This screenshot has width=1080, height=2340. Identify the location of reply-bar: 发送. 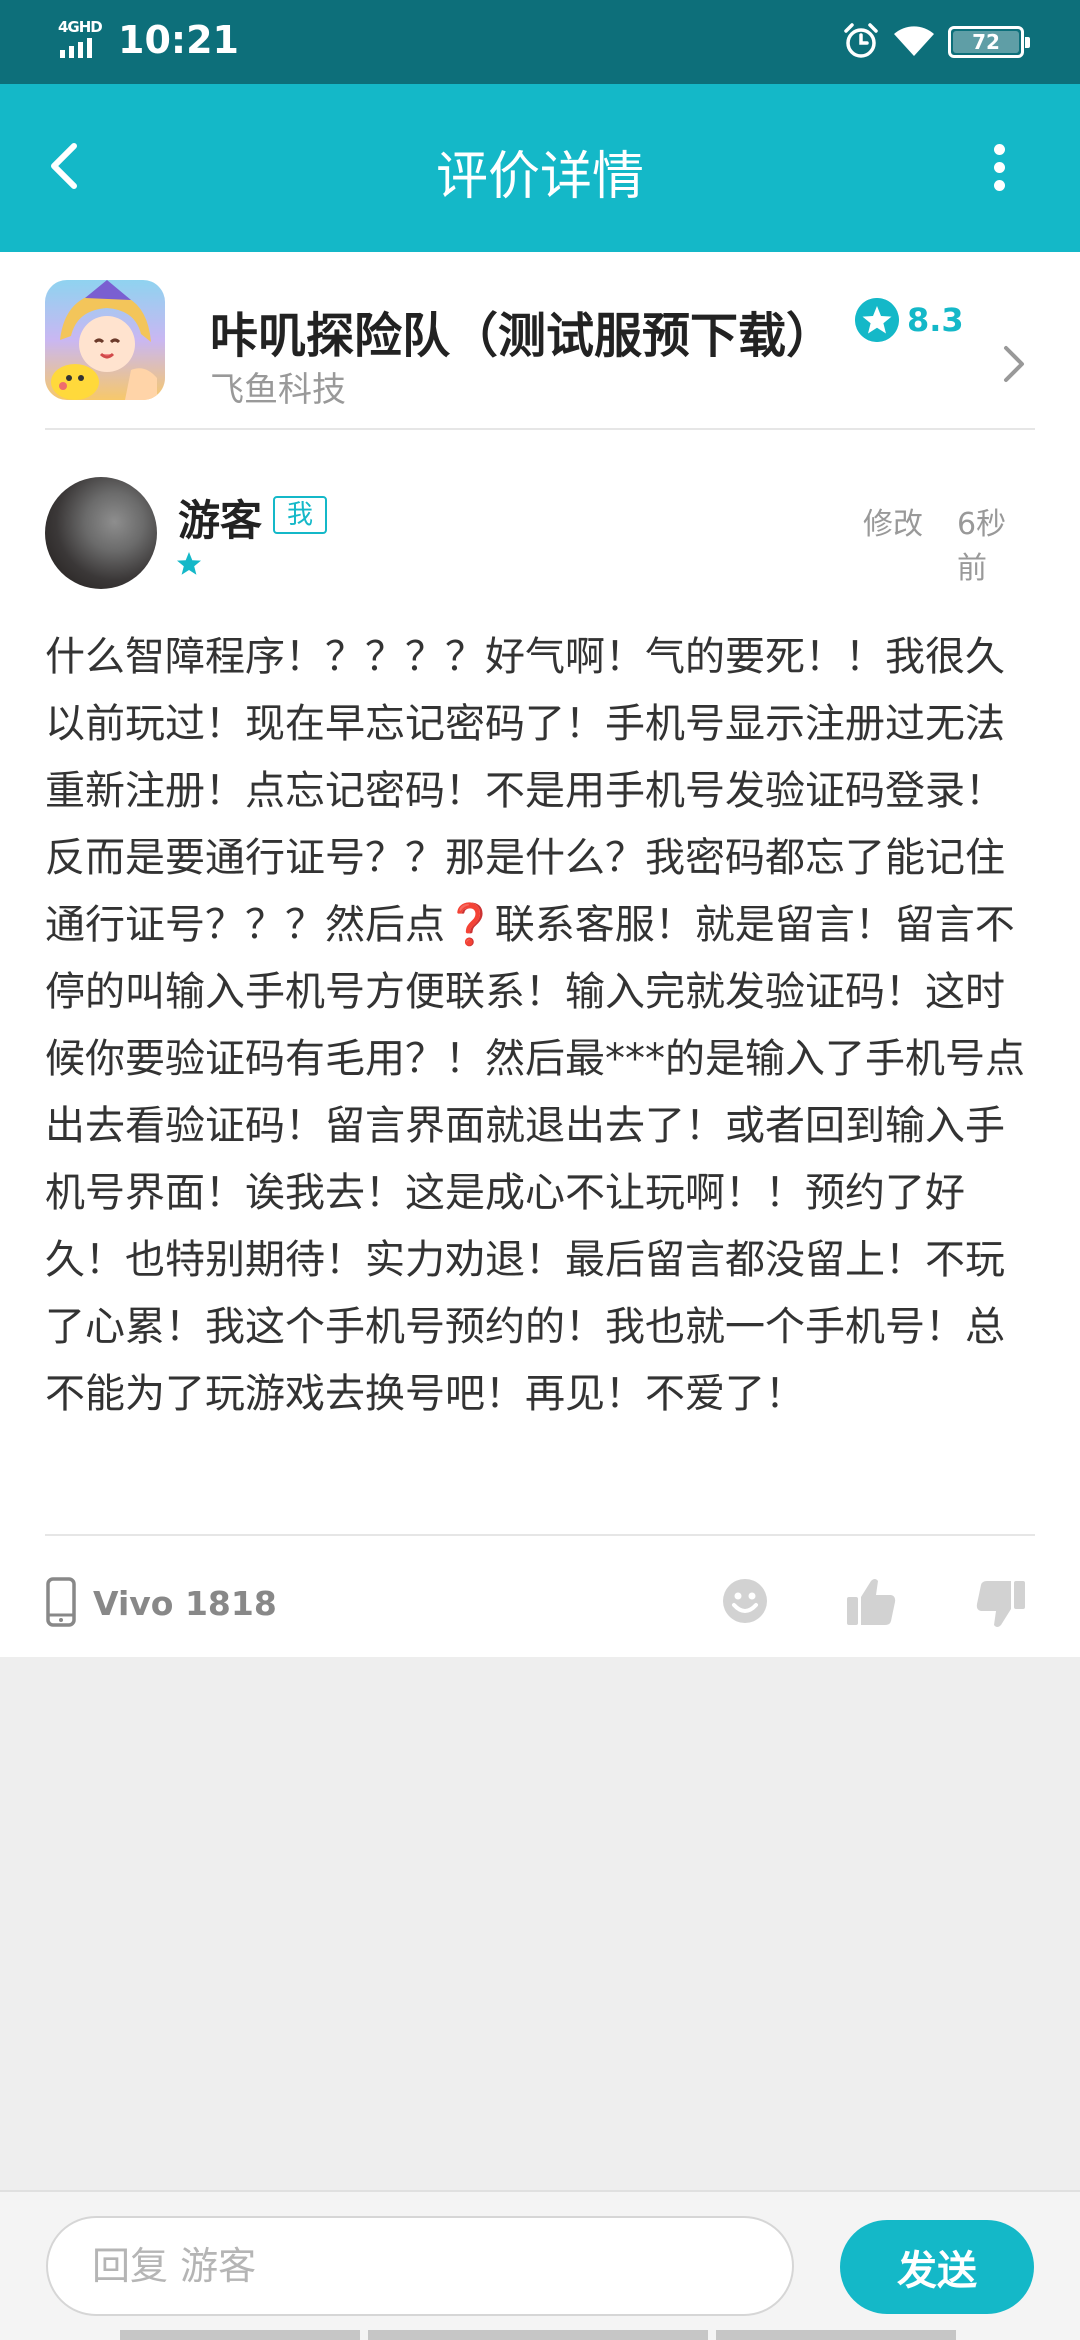
(540, 2265).